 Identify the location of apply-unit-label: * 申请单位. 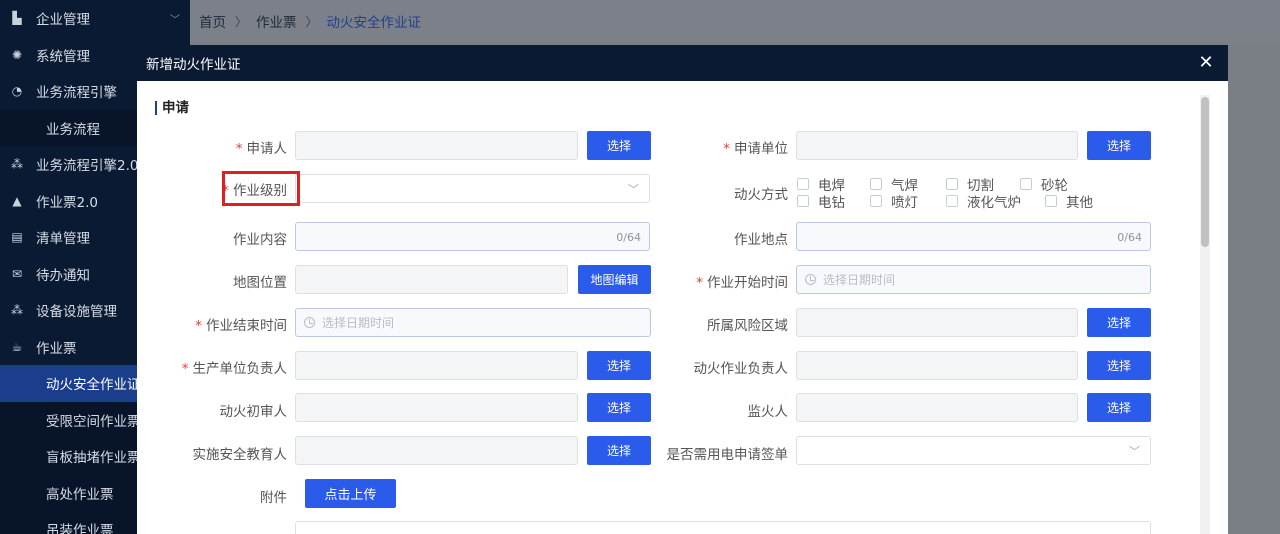
(755, 149).